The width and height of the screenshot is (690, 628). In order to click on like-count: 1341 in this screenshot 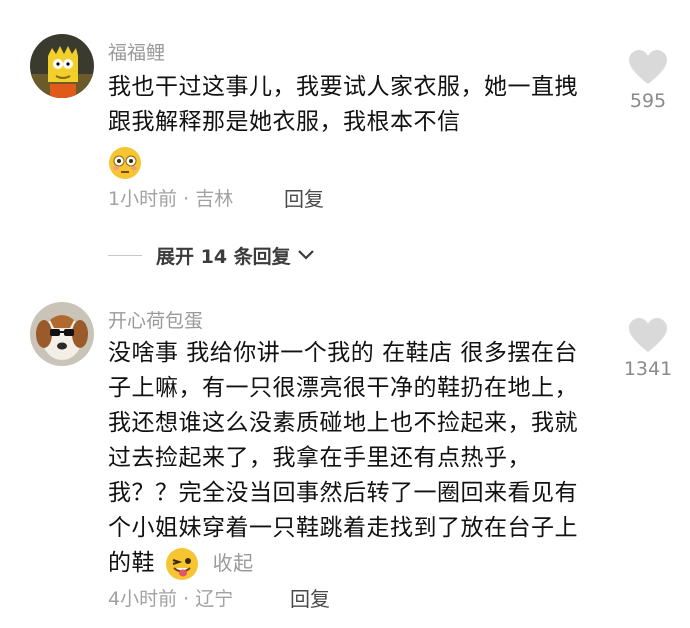, I will do `click(648, 369)`.